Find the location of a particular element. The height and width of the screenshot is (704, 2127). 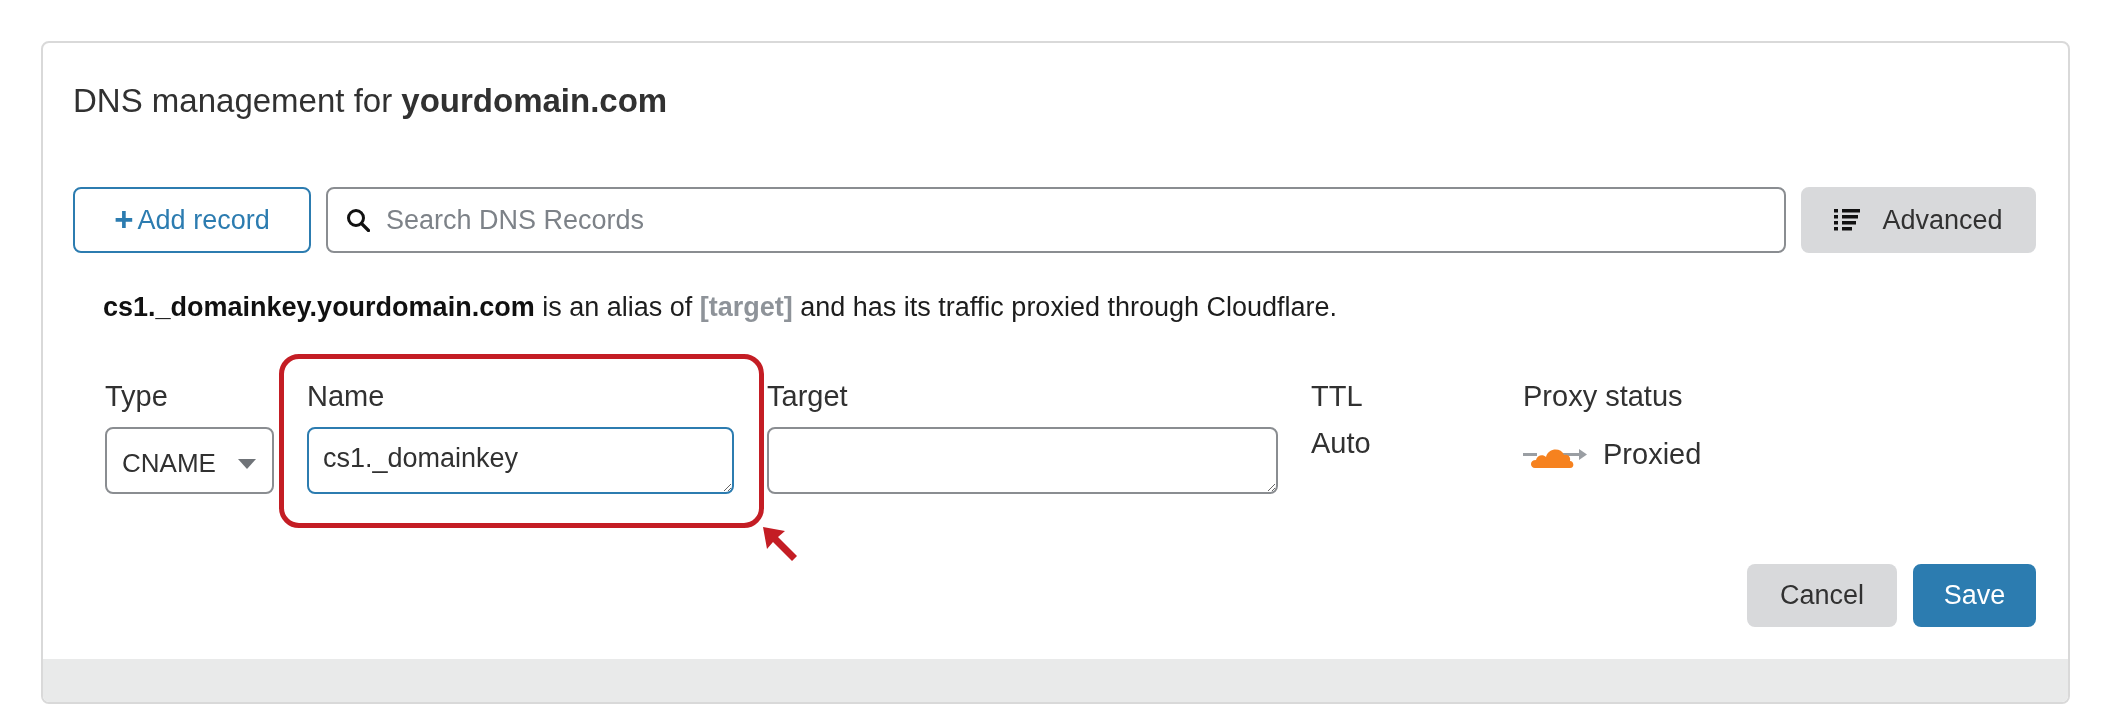

add-record-button: +Add record is located at coordinates (192, 220).